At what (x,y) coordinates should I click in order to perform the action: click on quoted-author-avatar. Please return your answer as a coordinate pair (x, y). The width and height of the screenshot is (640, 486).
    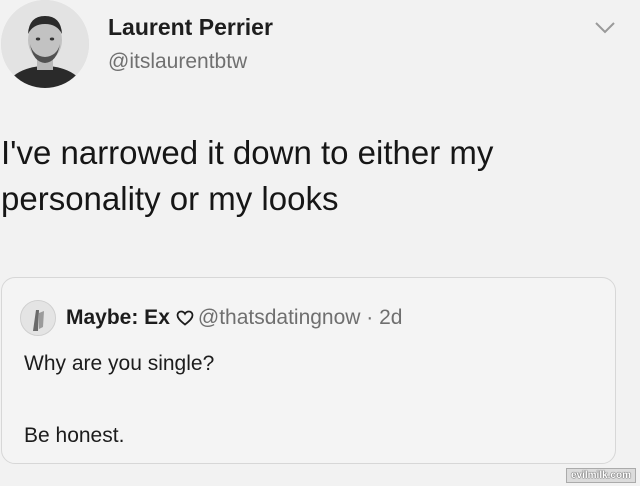
    Looking at the image, I should click on (38, 318).